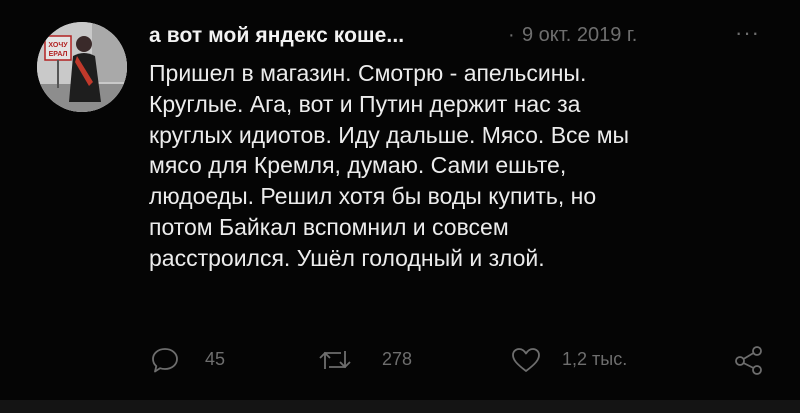 This screenshot has width=800, height=413. What do you see at coordinates (365, 103) in the screenshot?
I see `tweet-text-line: Круглые. Ага, вот и Путин держит нас за` at bounding box center [365, 103].